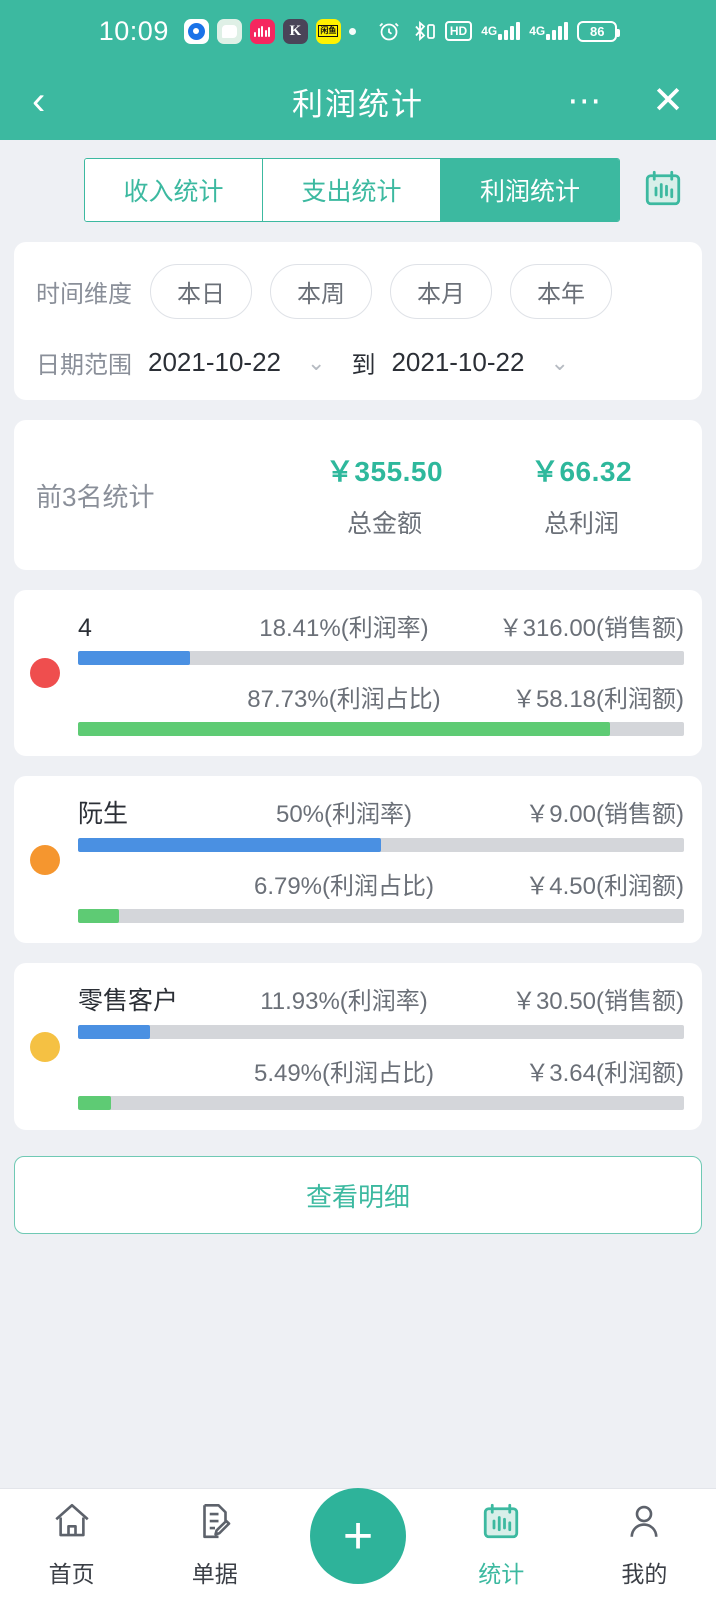  Describe the element at coordinates (328, 31) in the screenshot. I see `app-icon-xianyu: 闲鱼` at that location.